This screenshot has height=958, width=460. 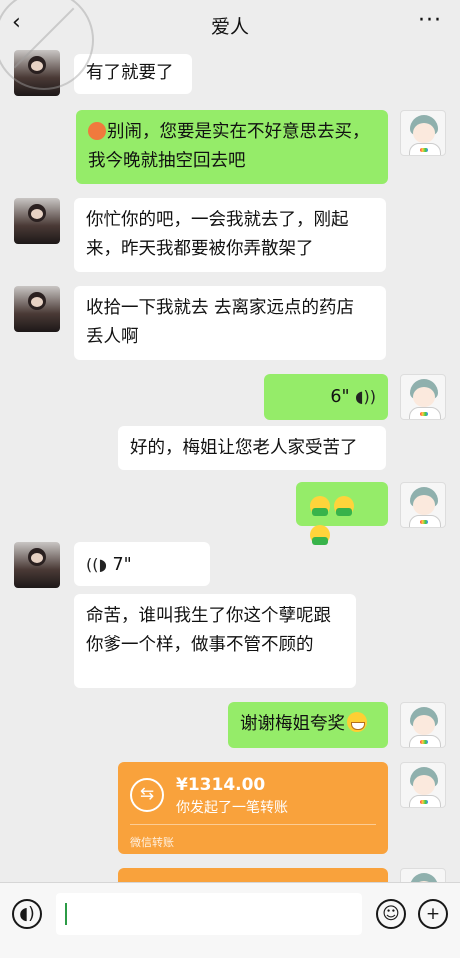 What do you see at coordinates (391, 914) in the screenshot?
I see `emoji-icon: ☺` at bounding box center [391, 914].